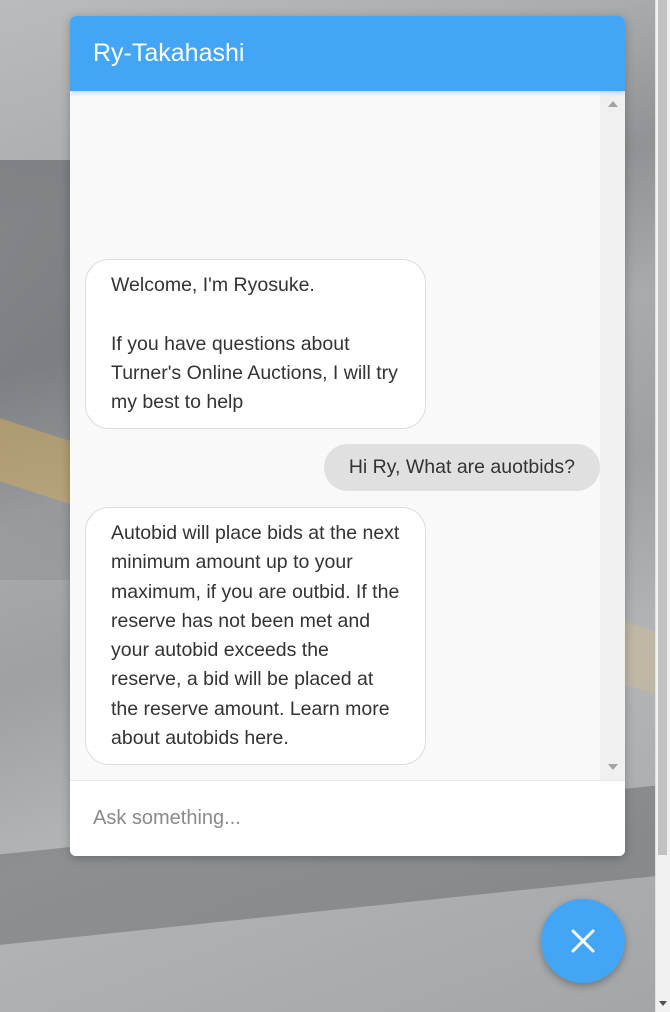  What do you see at coordinates (613, 767) in the screenshot?
I see `scroll-down-arrow` at bounding box center [613, 767].